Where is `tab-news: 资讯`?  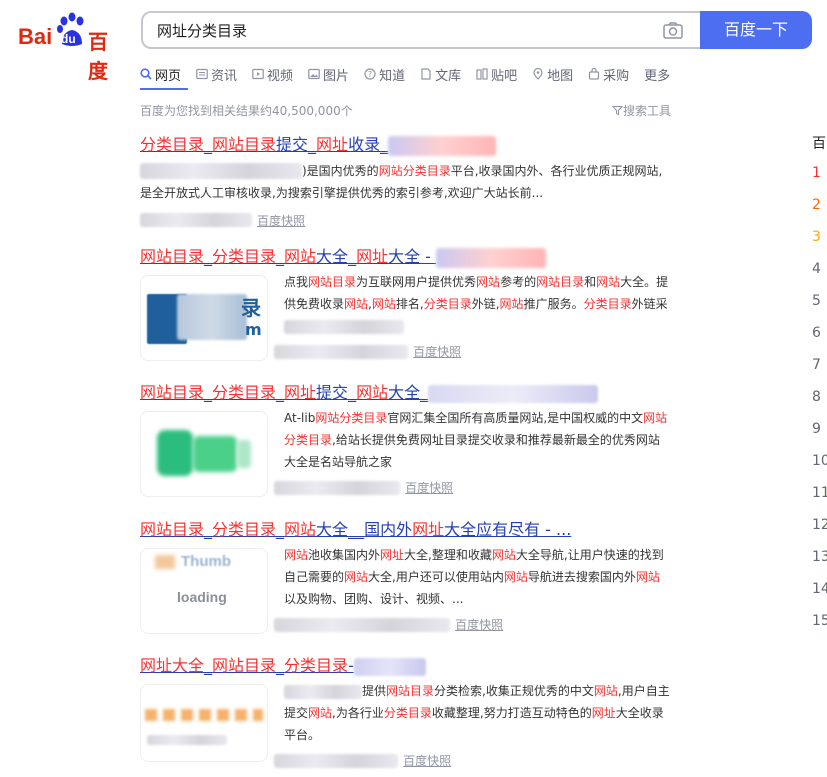 tab-news: 资讯 is located at coordinates (216, 74).